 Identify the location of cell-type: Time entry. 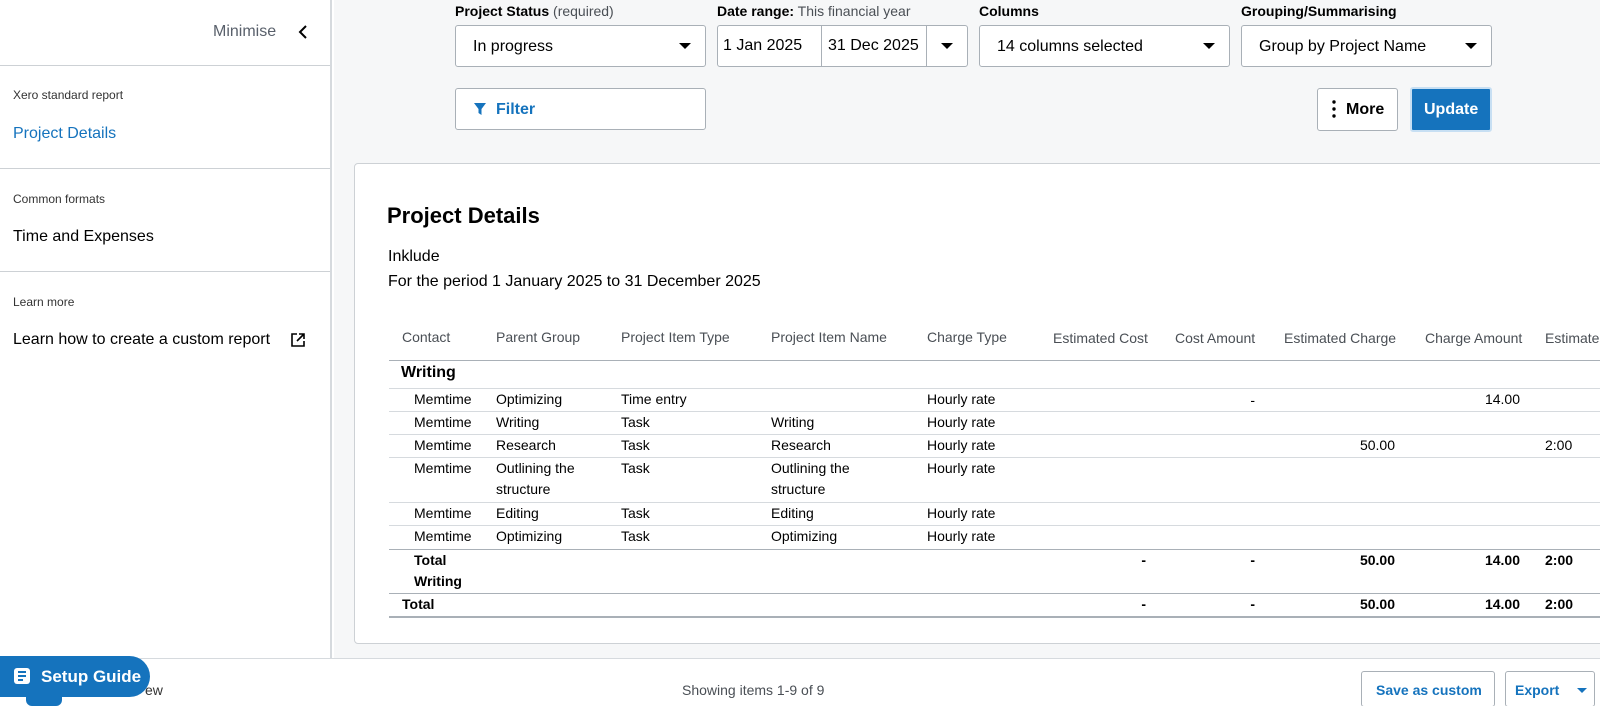
(654, 399).